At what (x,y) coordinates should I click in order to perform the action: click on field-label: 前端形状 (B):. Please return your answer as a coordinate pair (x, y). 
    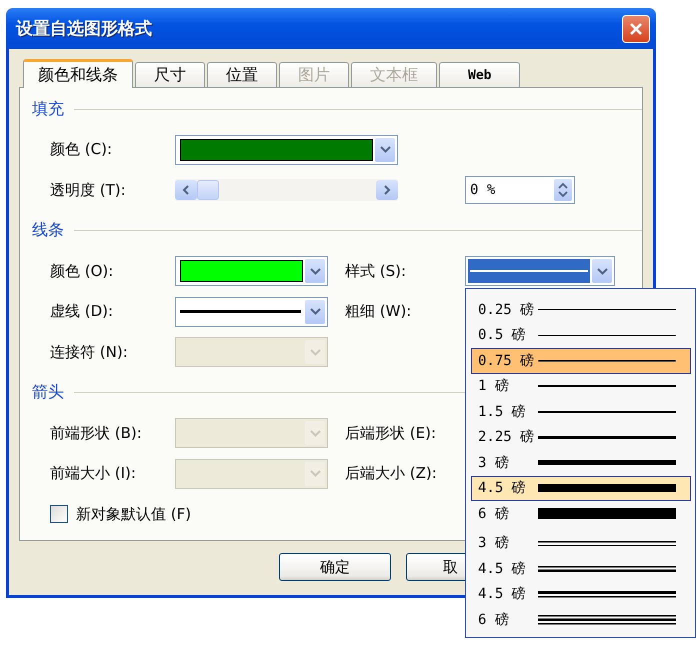
    Looking at the image, I should click on (96, 433).